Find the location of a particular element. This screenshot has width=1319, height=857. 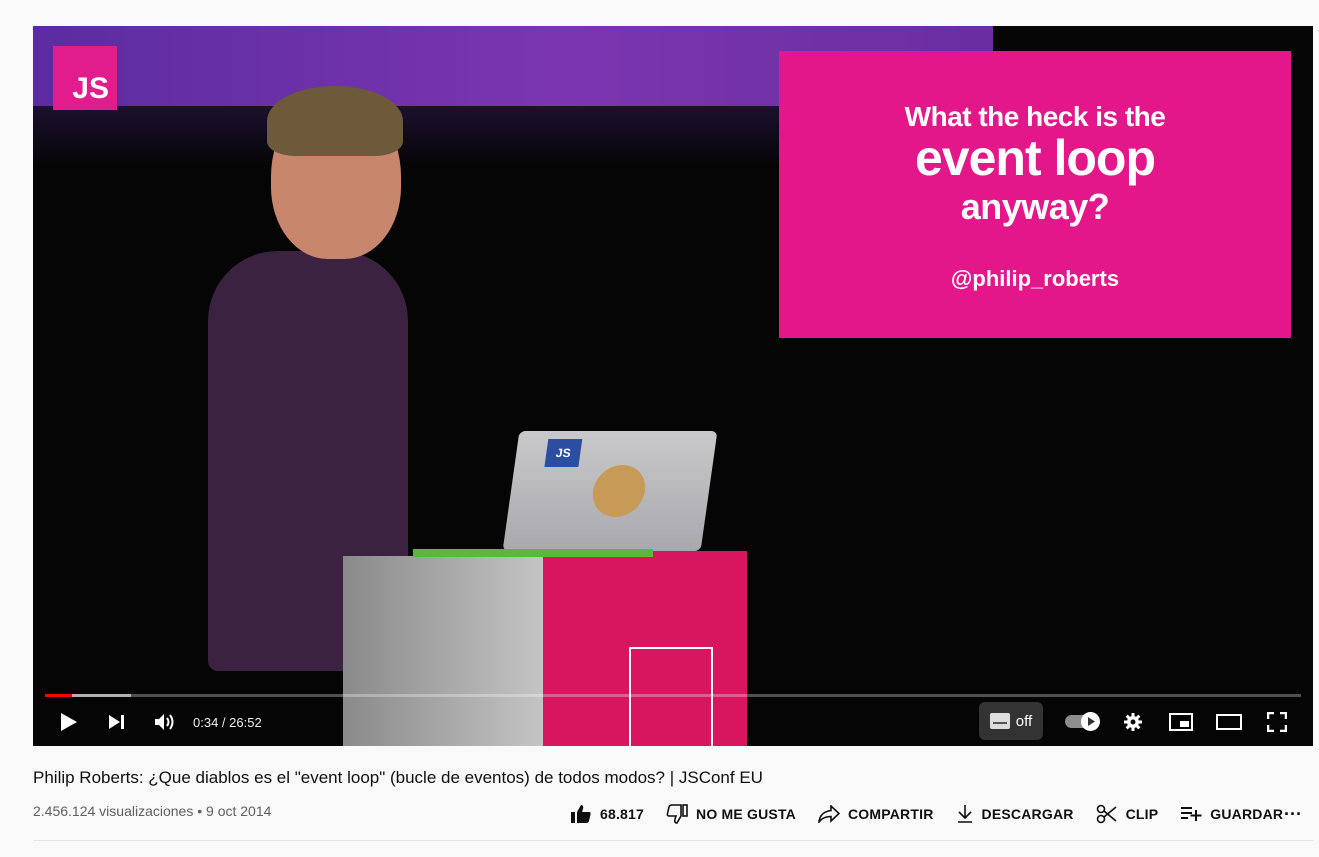

player-controls: 0:34 / 26:52 off is located at coordinates (673, 722).